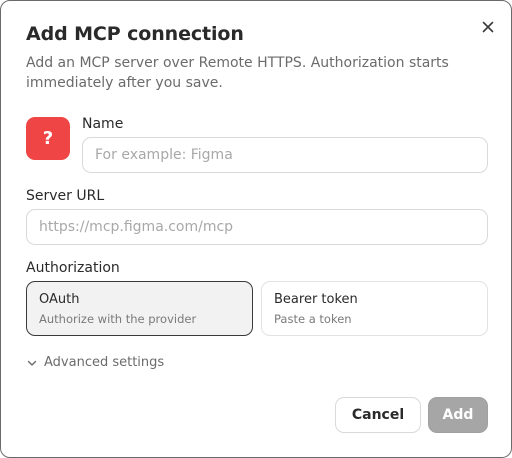  Describe the element at coordinates (374, 308) in the screenshot. I see `auth-option-bearer-token: Bearer token Paste a token` at that location.